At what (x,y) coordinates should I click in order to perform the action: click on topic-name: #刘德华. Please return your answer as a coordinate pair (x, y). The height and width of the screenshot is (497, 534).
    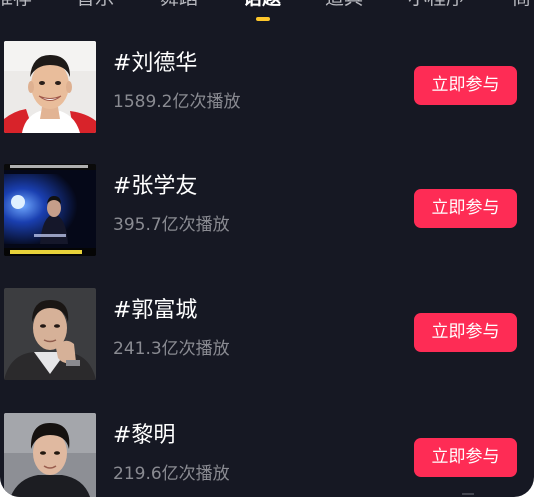
    Looking at the image, I should click on (155, 63).